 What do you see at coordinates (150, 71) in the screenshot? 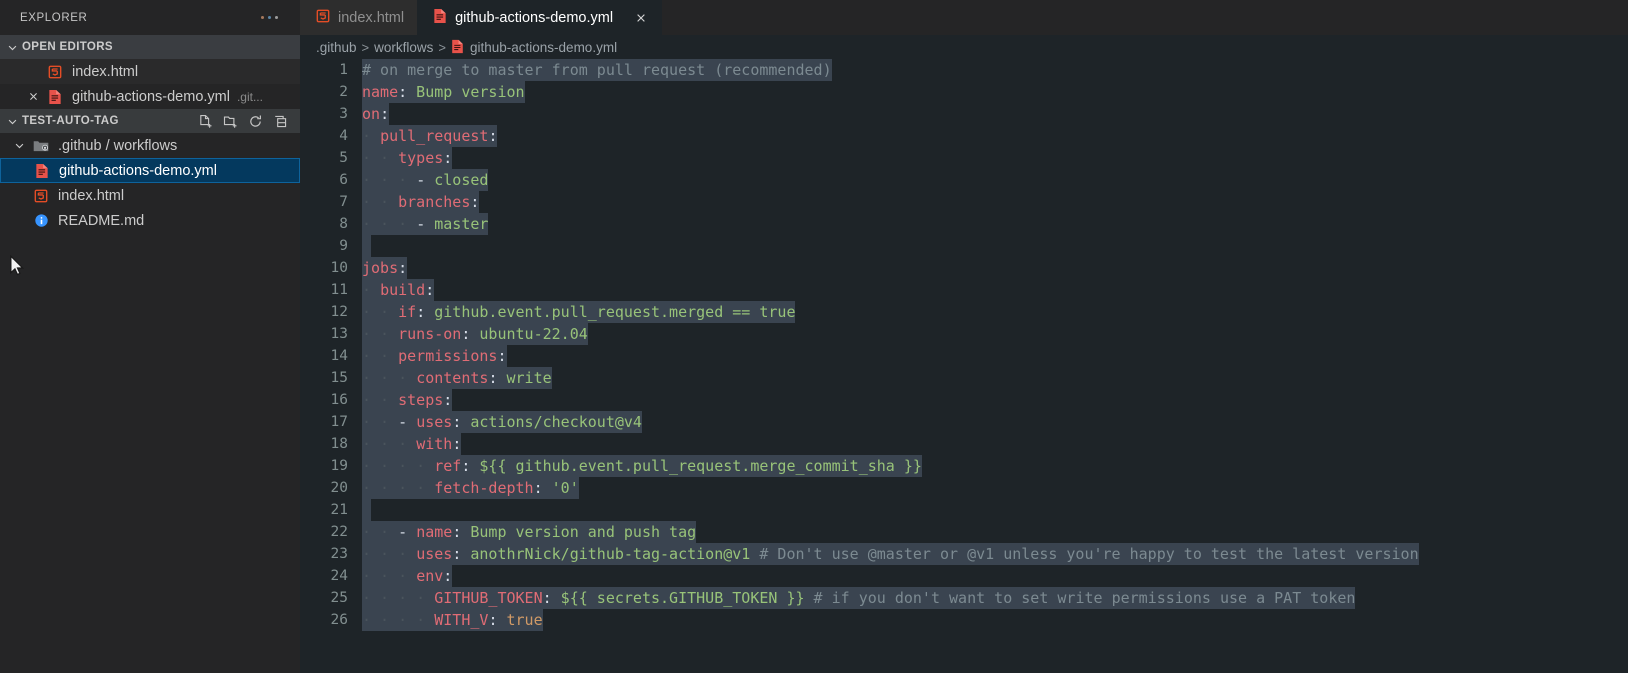
I see `open-editor-item-index-html: index.html` at bounding box center [150, 71].